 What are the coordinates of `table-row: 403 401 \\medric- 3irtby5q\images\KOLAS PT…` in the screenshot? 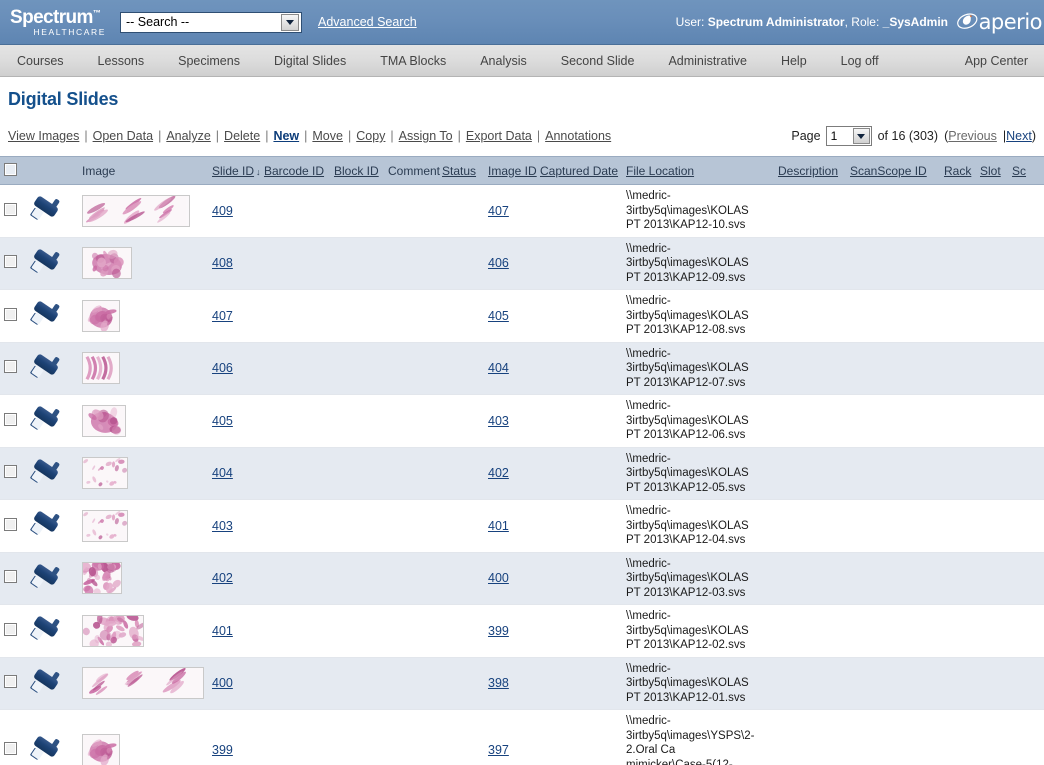 It's located at (522, 526).